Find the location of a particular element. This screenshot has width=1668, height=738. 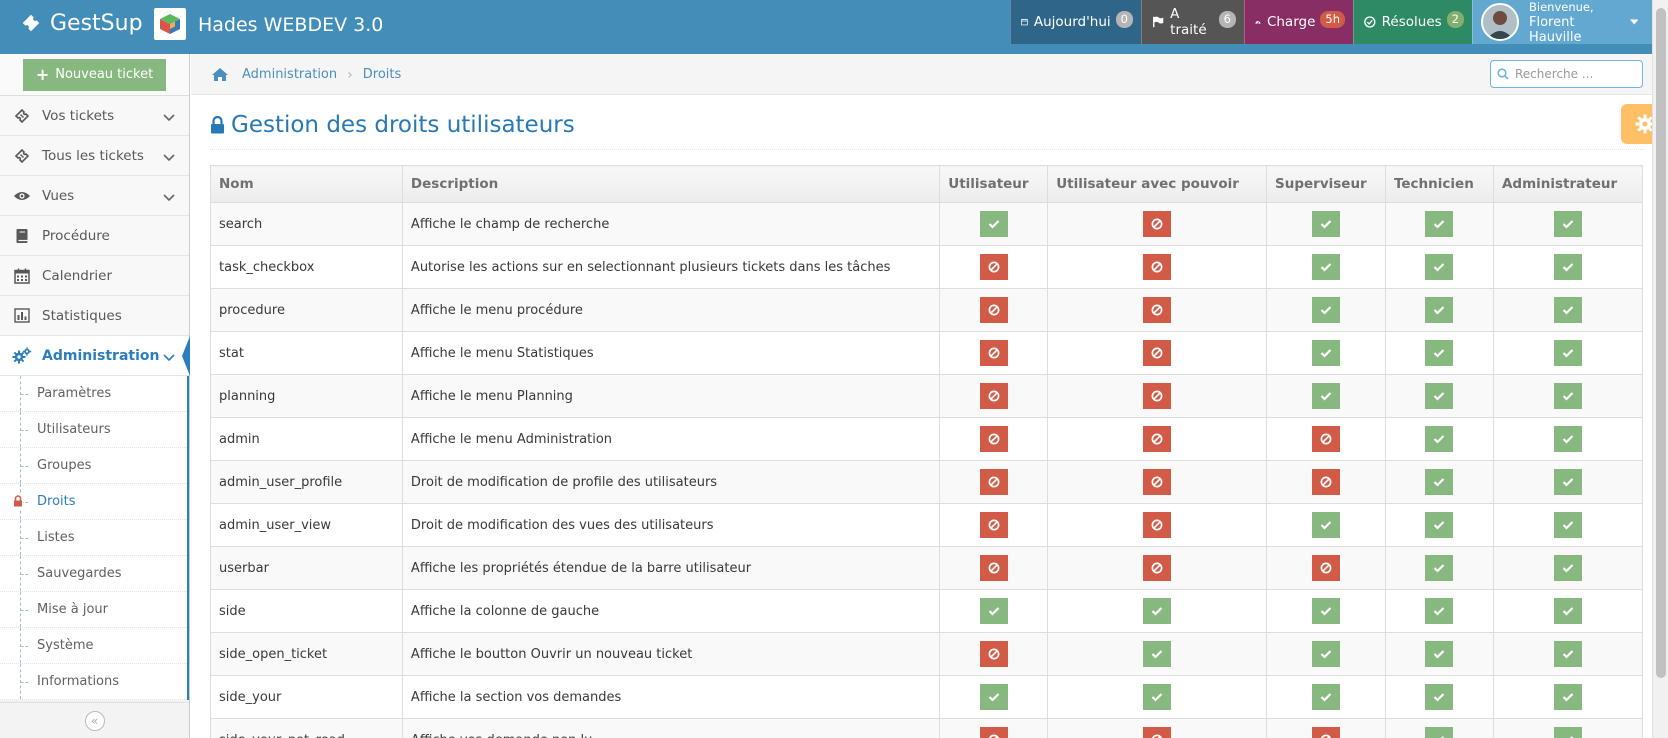

search-input is located at coordinates (1578, 74).